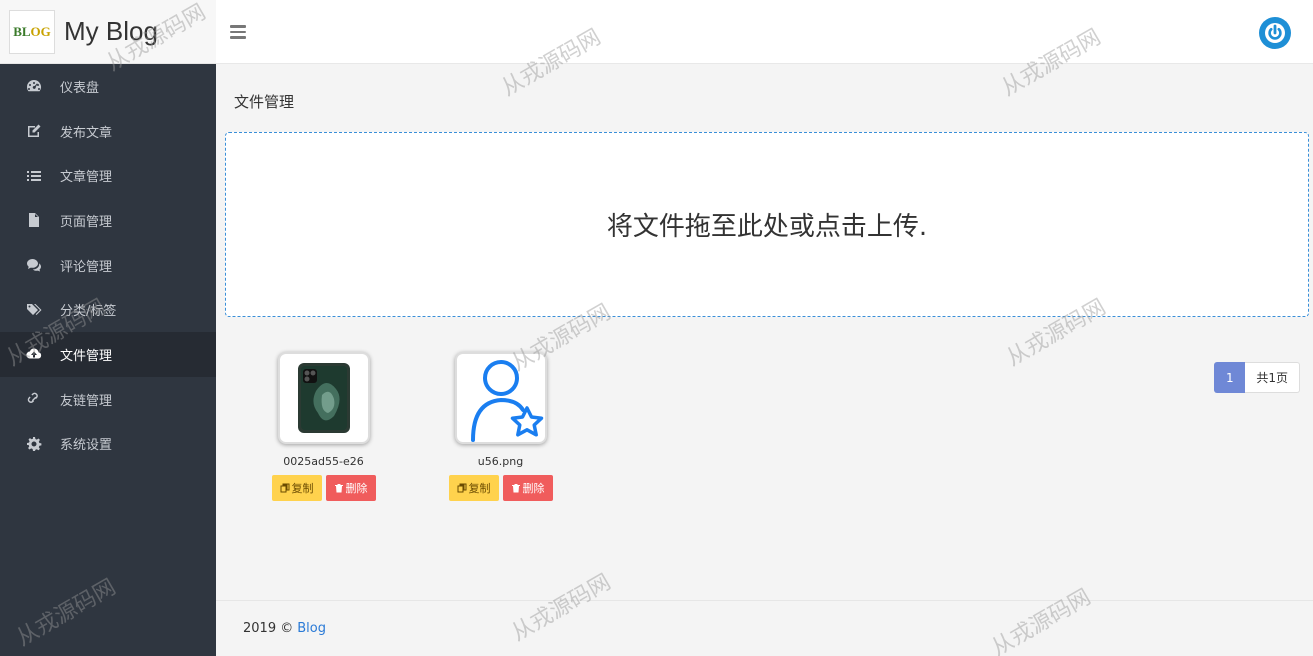 The width and height of the screenshot is (1313, 656). Describe the element at coordinates (34, 220) in the screenshot. I see `file-icon` at that location.